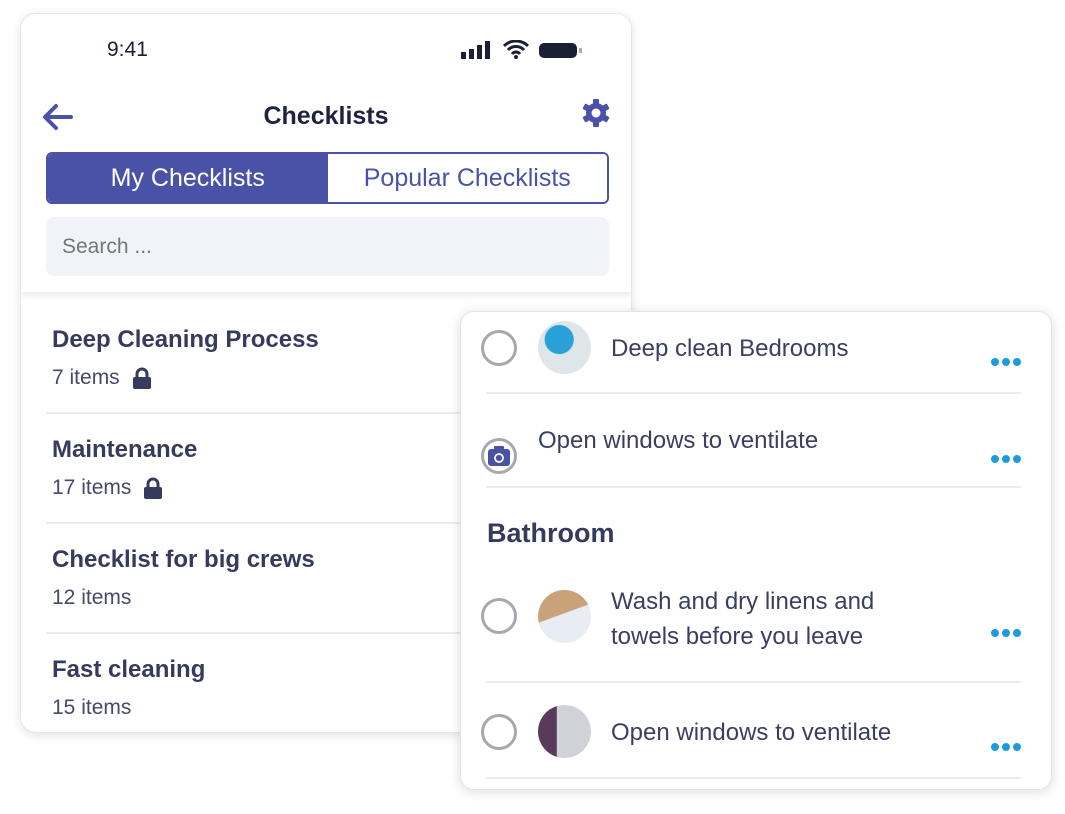 Image resolution: width=1065 pixels, height=814 pixels. What do you see at coordinates (327, 246) in the screenshot?
I see `search-input` at bounding box center [327, 246].